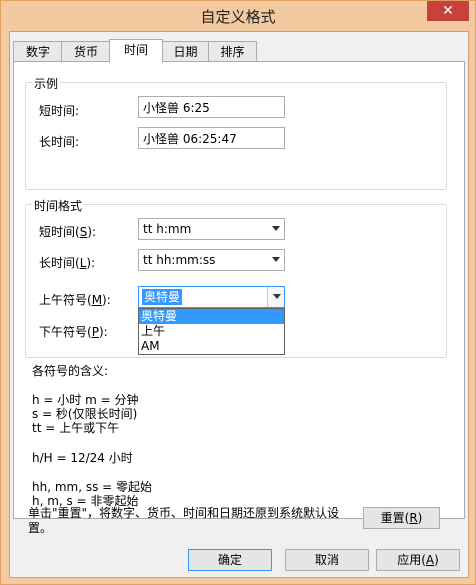 The width and height of the screenshot is (476, 585). Describe the element at coordinates (85, 400) in the screenshot. I see `legend-line: h = 小时 m = 分钟` at that location.